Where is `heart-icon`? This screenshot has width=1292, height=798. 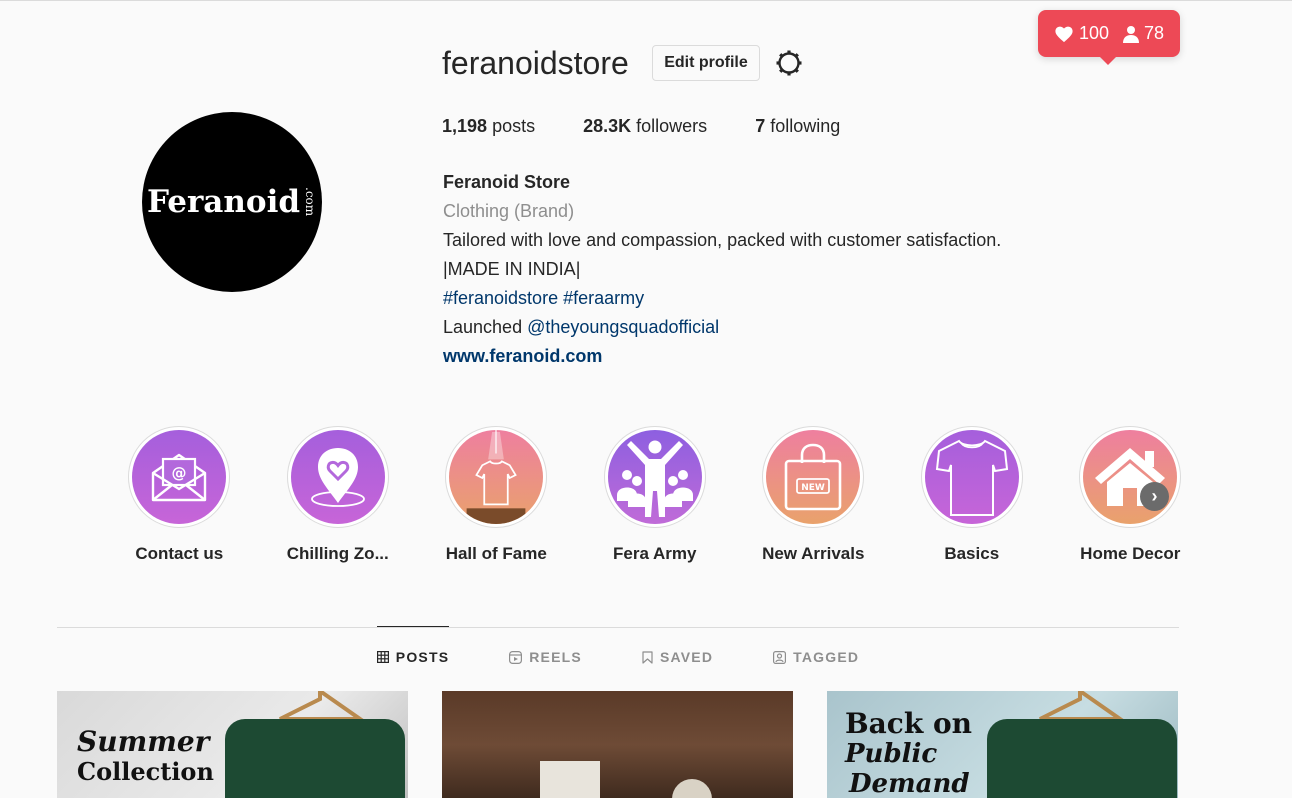 heart-icon is located at coordinates (1064, 34).